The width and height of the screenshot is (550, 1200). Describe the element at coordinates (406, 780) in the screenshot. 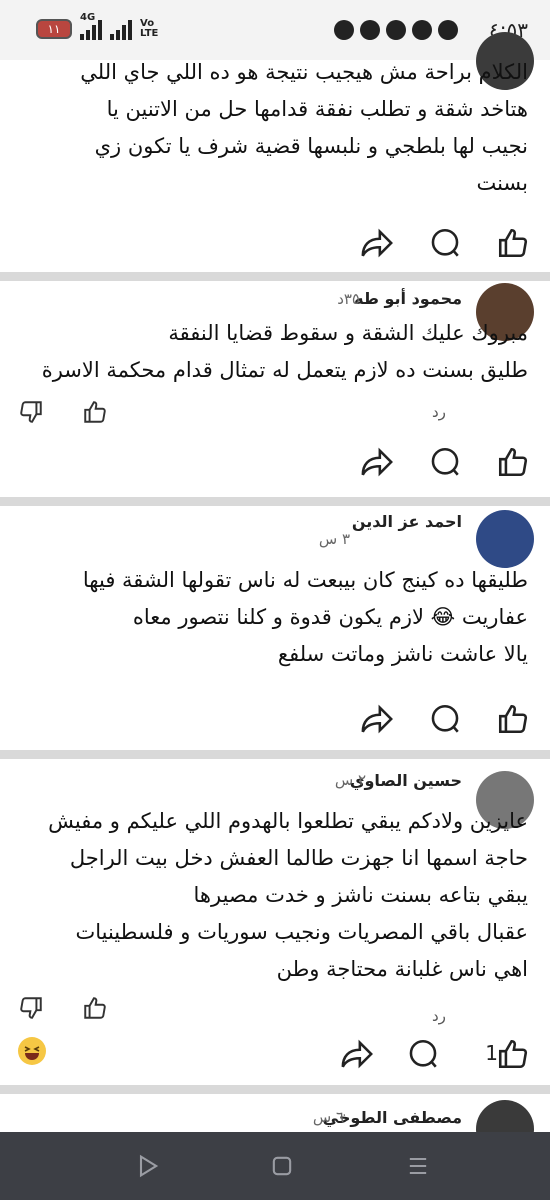

I see `comment-author: حسين الصاوي` at that location.